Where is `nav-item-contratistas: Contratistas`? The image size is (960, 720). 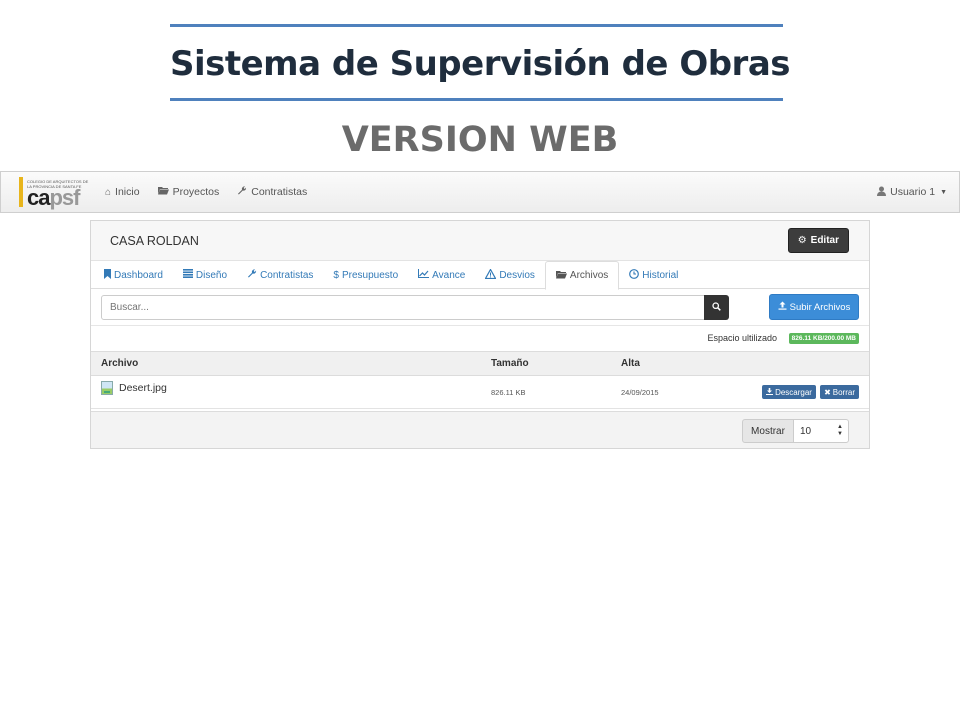
nav-item-contratistas: Contratistas is located at coordinates (272, 192).